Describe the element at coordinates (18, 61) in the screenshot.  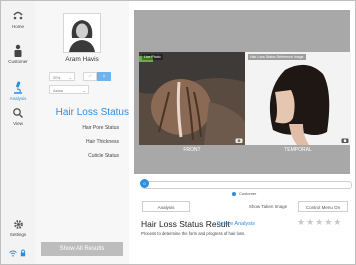
I see `nav-customer-label: Customer` at that location.